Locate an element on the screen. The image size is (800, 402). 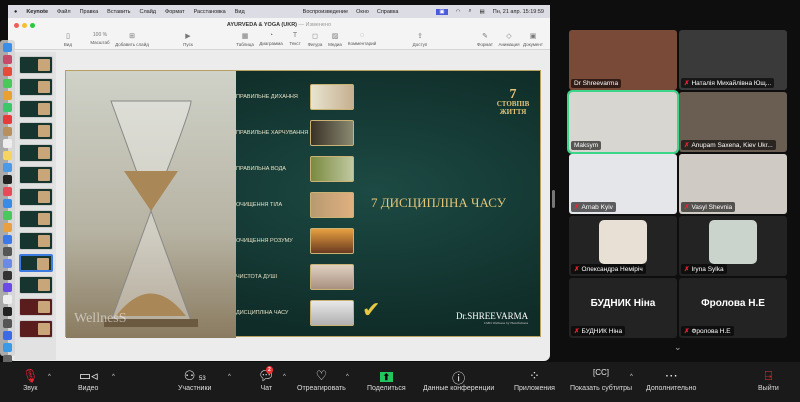
menu-view: Вид is located at coordinates (240, 12).